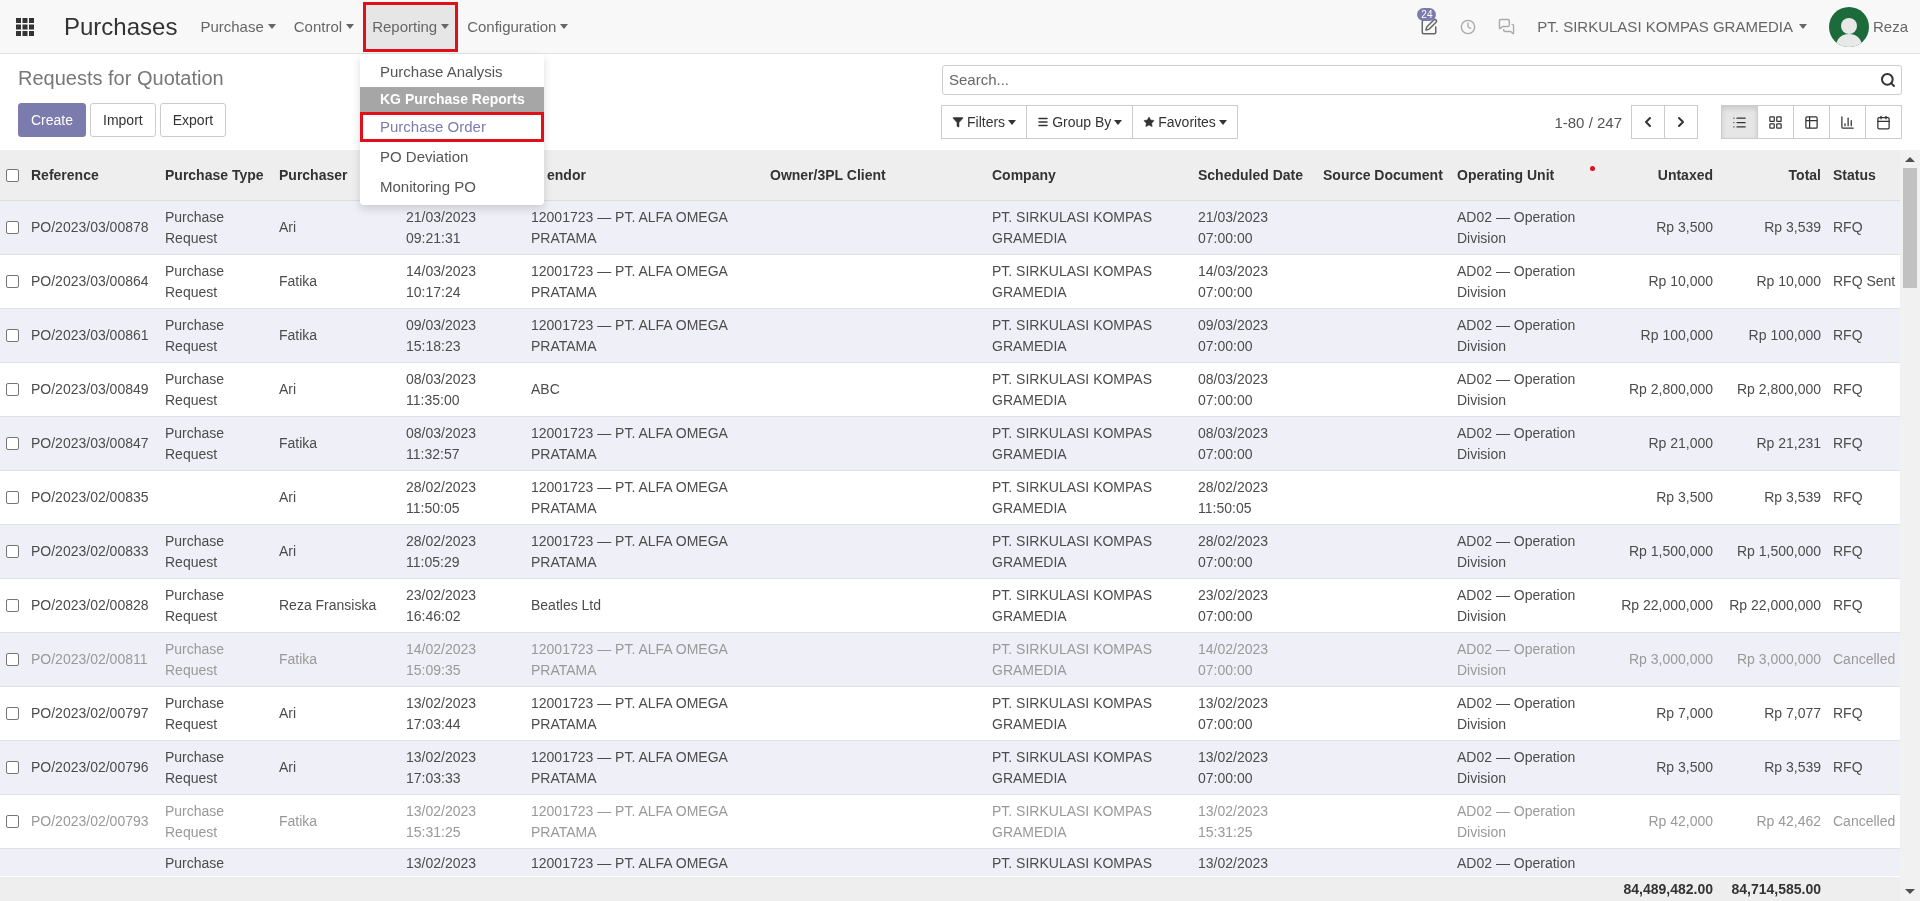  Describe the element at coordinates (1864, 659) in the screenshot. I see `table-cell: Cancelled` at that location.